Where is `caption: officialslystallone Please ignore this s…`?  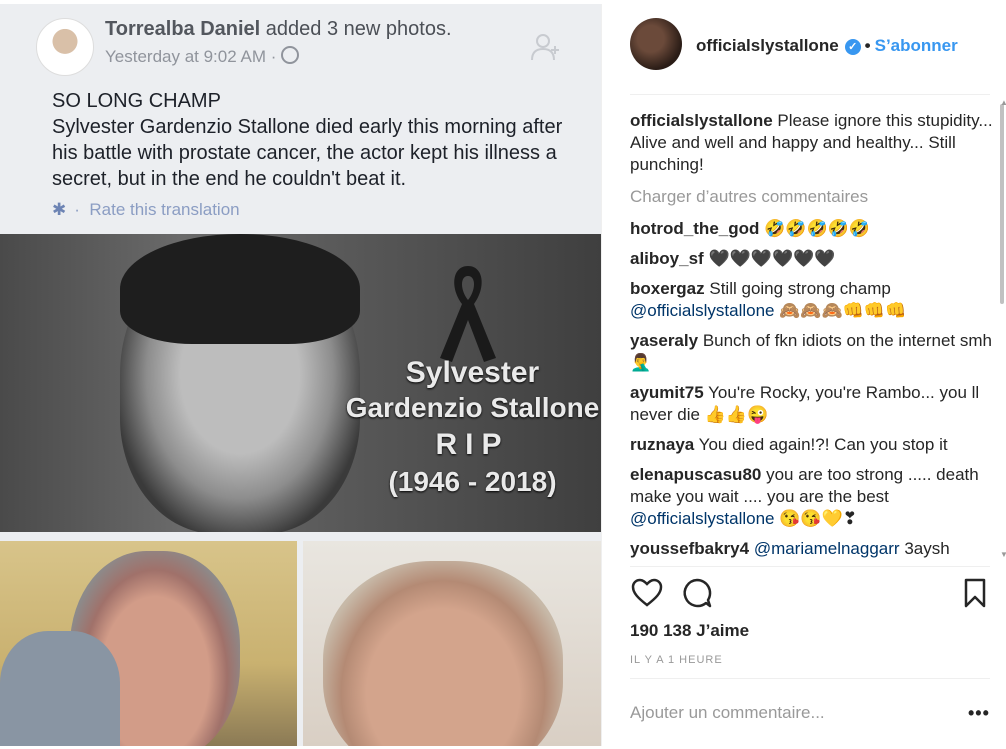
caption: officialslystallone Please ignore this s… is located at coordinates (812, 143).